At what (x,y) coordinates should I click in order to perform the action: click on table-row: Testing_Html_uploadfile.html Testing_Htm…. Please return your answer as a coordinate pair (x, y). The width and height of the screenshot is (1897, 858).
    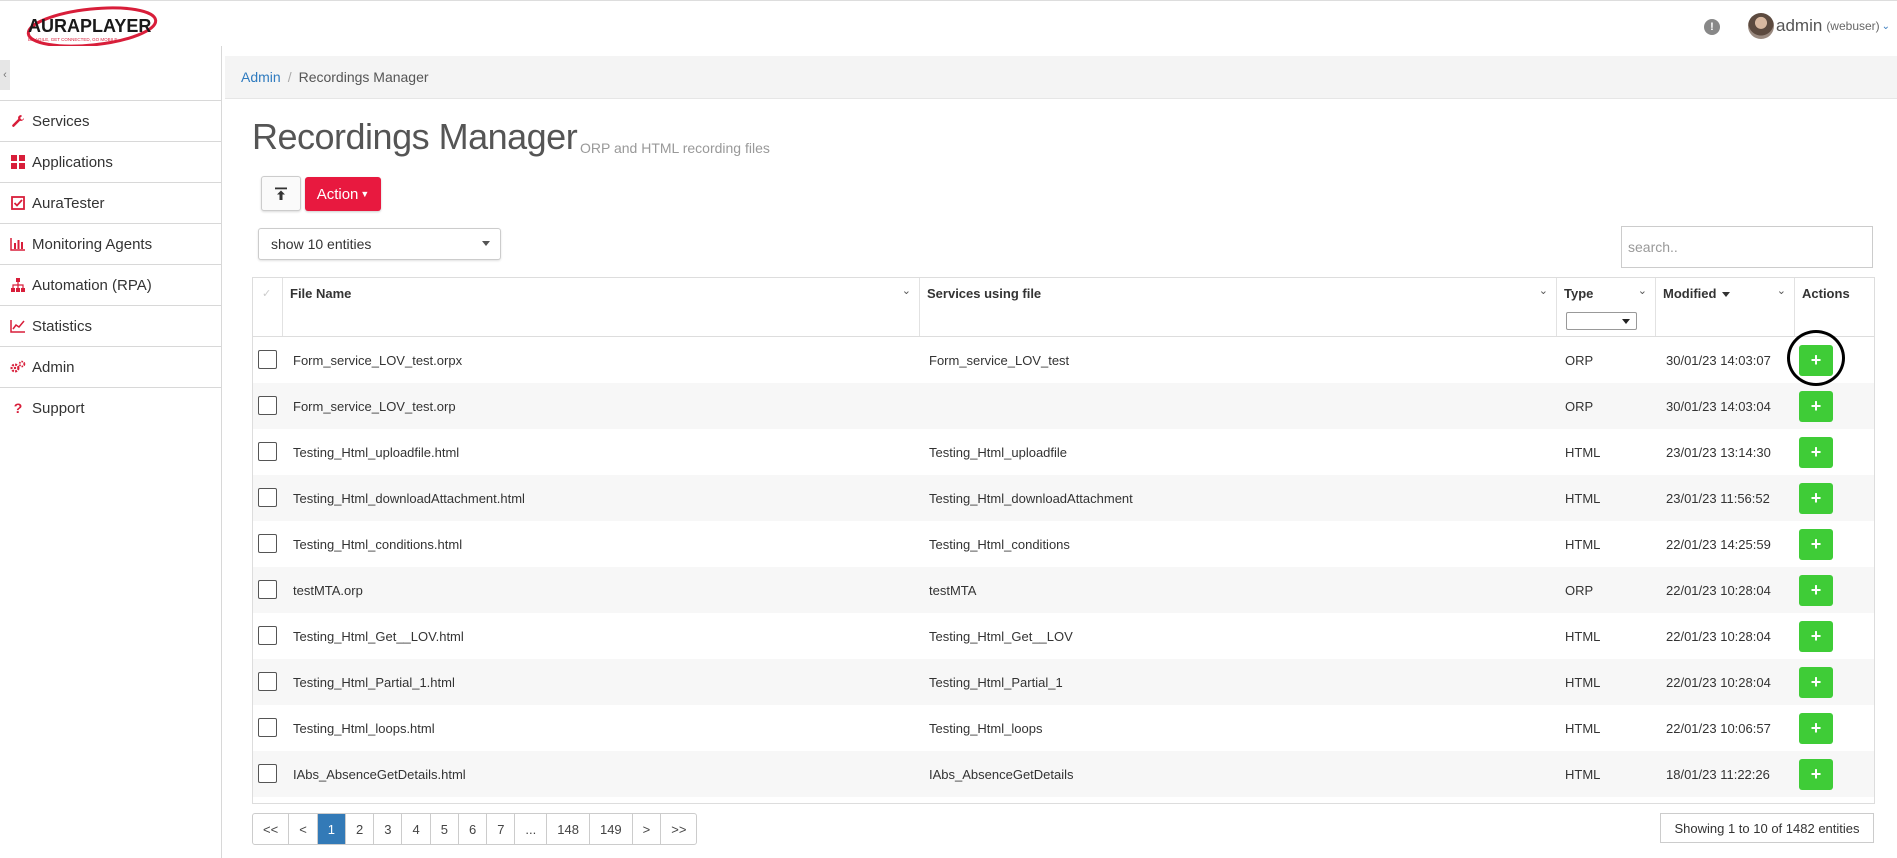
    Looking at the image, I should click on (1063, 452).